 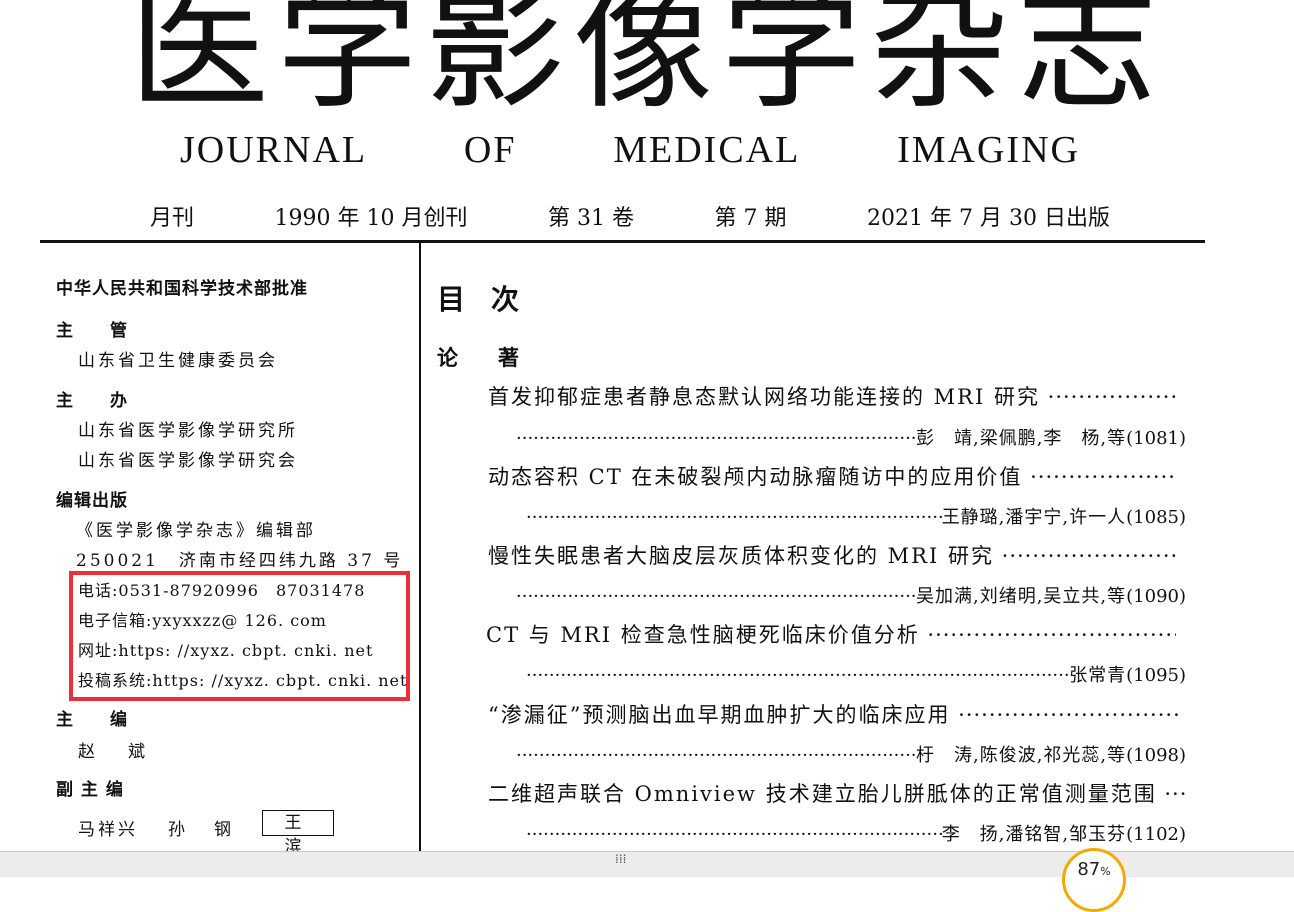 What do you see at coordinates (274, 150) in the screenshot?
I see `subtitle-word: JOURNAL` at bounding box center [274, 150].